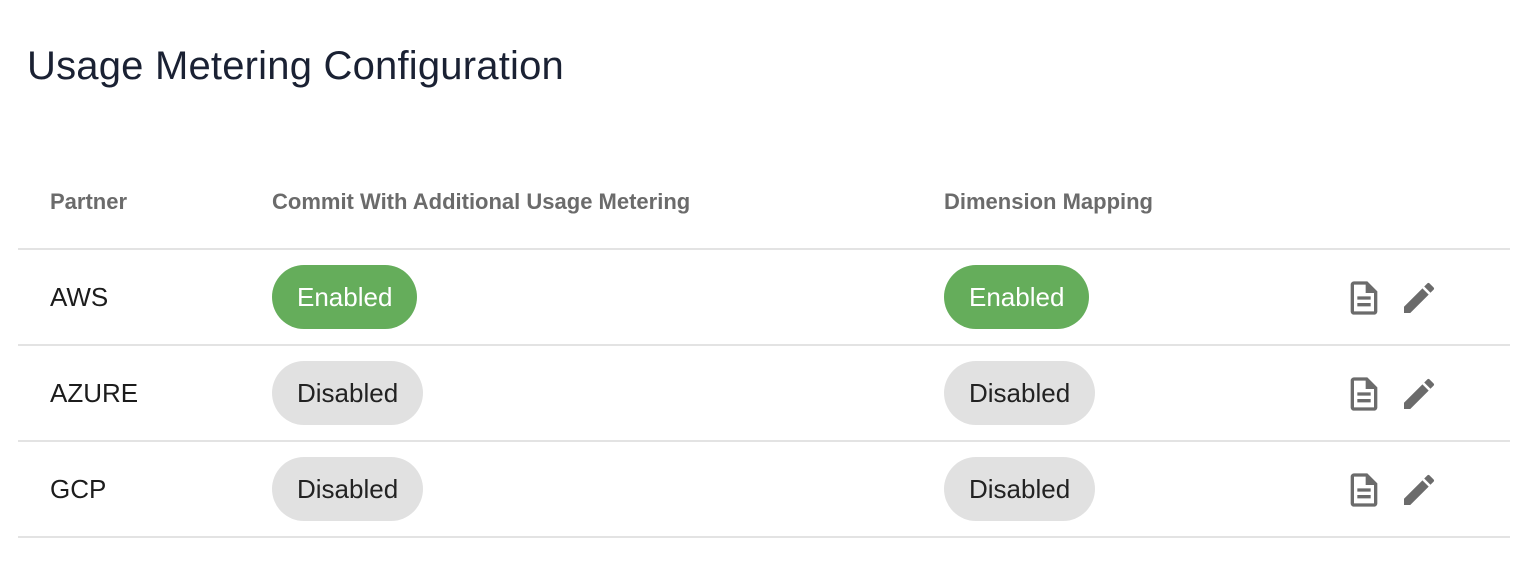  What do you see at coordinates (94, 393) in the screenshot?
I see `partner-name: AZURE` at bounding box center [94, 393].